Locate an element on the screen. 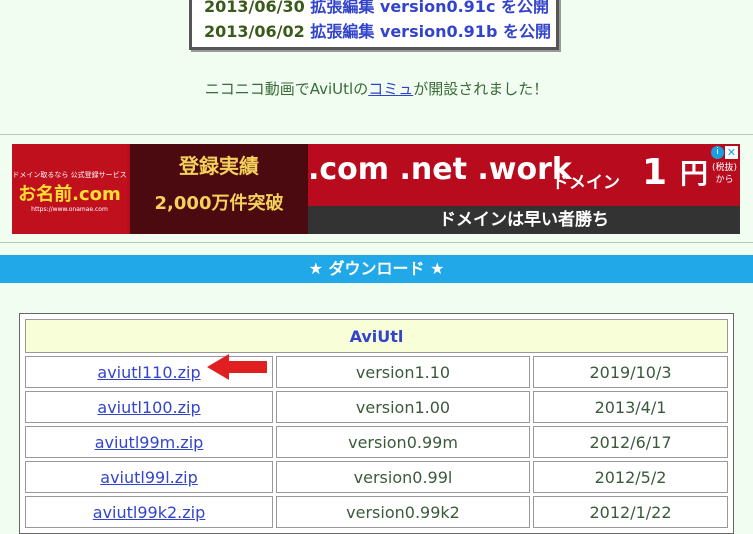 The width and height of the screenshot is (753, 534). table-title: AviUtl is located at coordinates (376, 336).